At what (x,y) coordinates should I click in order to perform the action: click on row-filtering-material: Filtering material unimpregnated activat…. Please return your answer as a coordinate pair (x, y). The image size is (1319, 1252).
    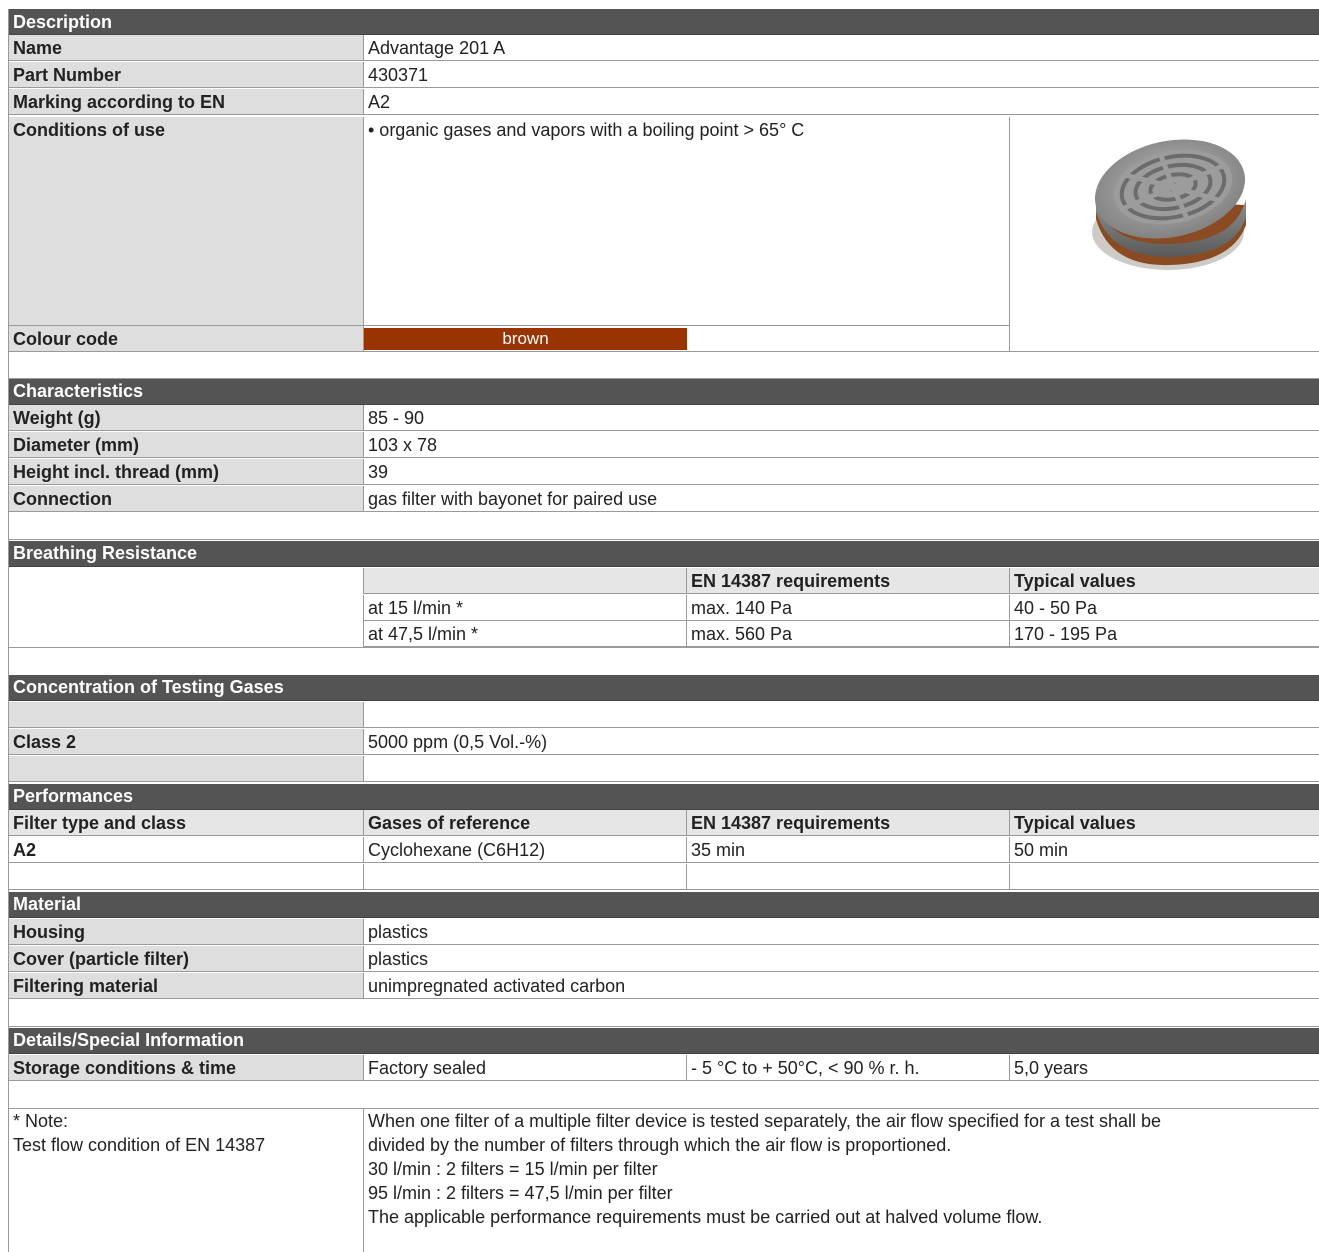
    Looking at the image, I should click on (664, 986).